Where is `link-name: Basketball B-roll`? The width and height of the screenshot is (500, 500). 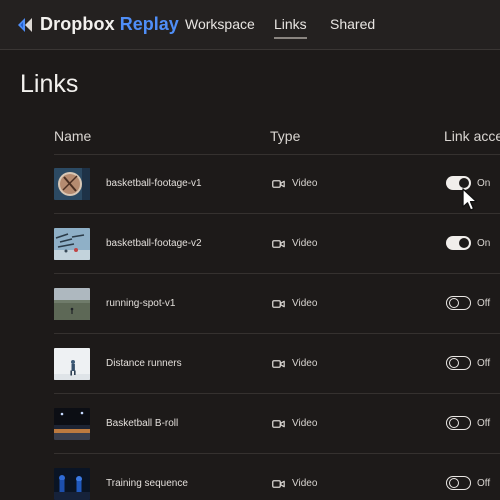 link-name: Basketball B-roll is located at coordinates (142, 423).